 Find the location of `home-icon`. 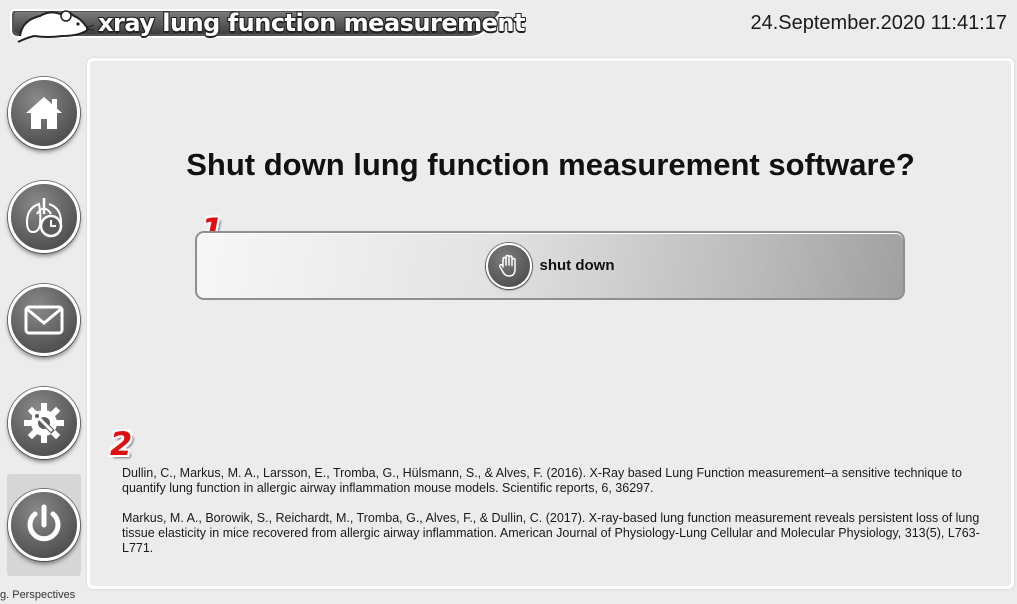

home-icon is located at coordinates (44, 113).